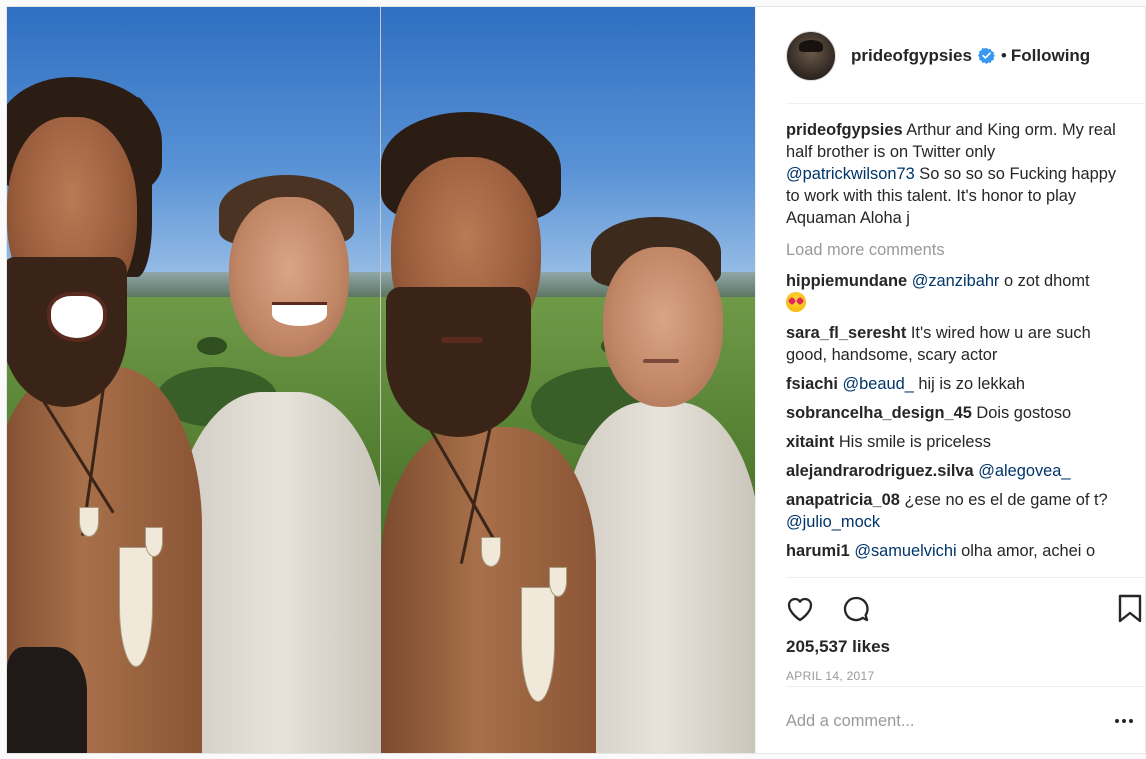 The height and width of the screenshot is (759, 1146). Describe the element at coordinates (878, 384) in the screenshot. I see `comment-mention: @beaud_` at that location.